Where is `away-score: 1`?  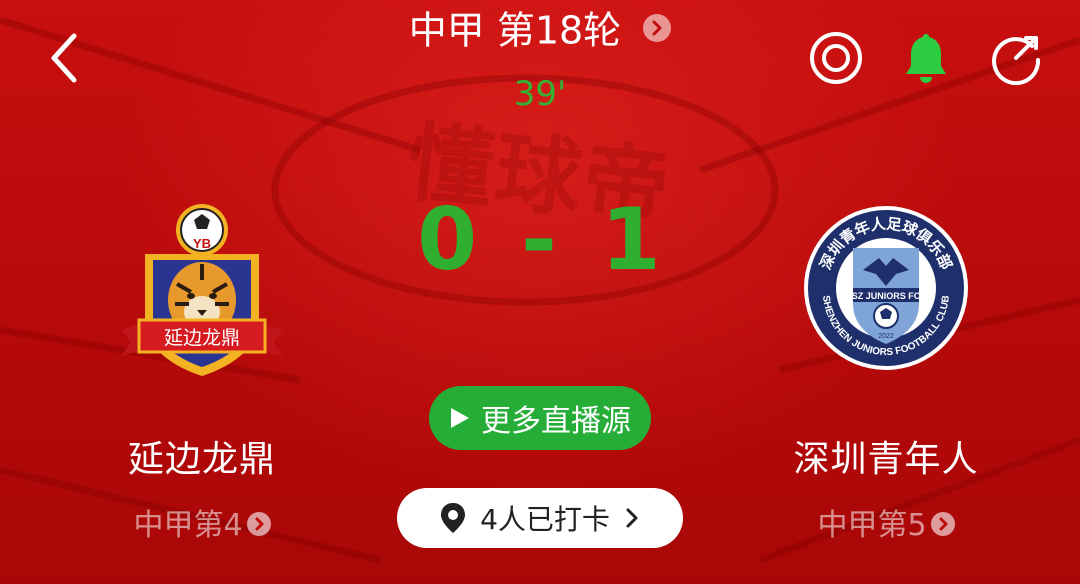
away-score: 1 is located at coordinates (631, 240).